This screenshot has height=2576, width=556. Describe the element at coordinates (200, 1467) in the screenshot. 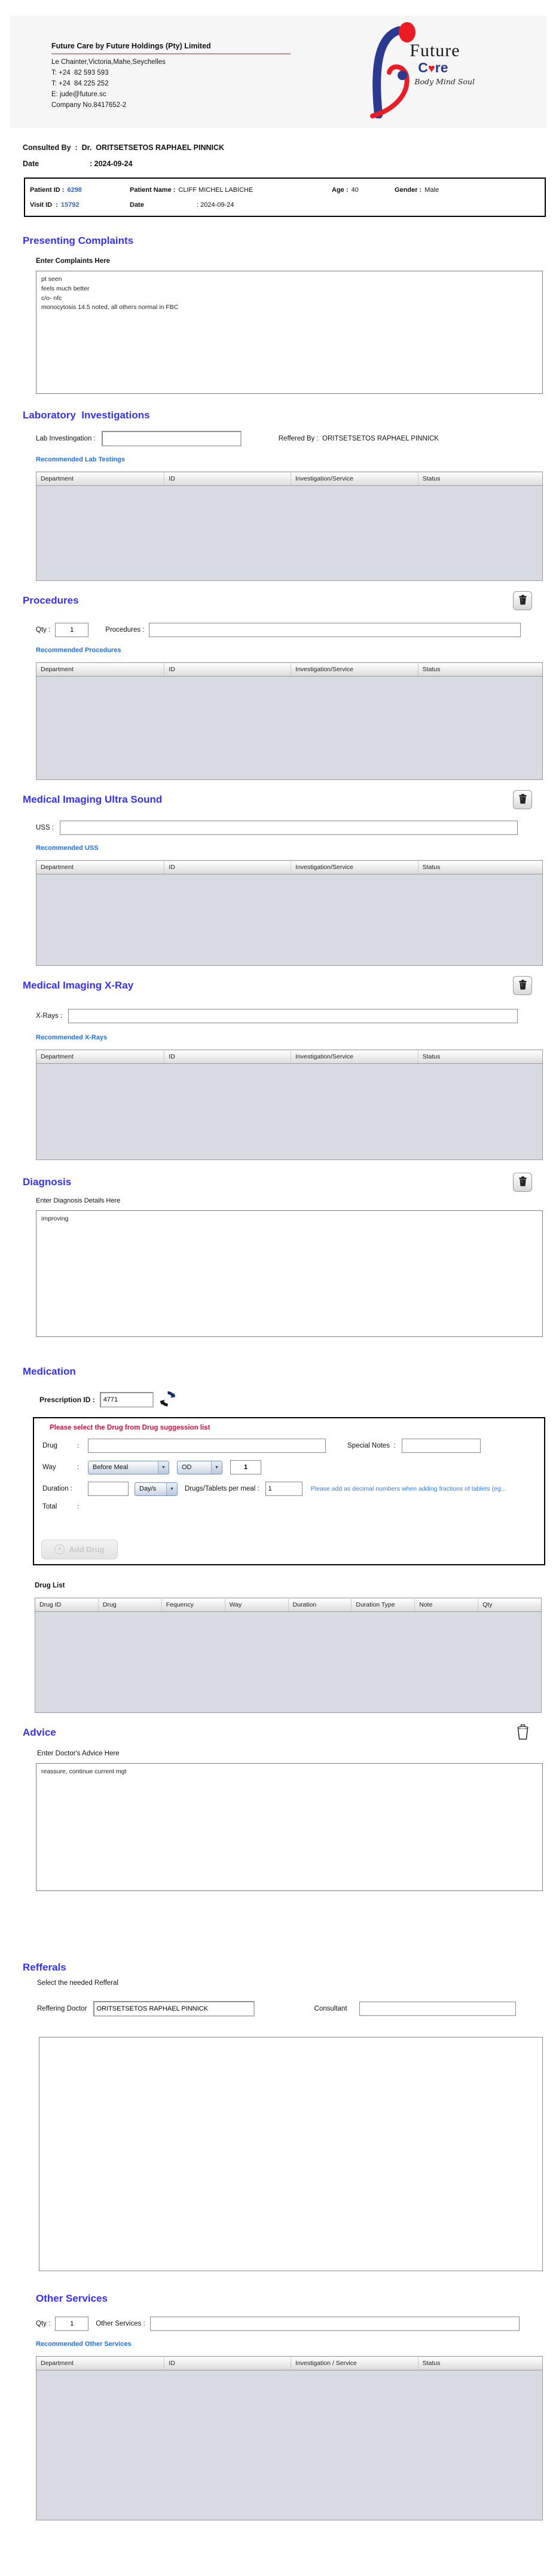

I see `frequency-dropdown: OD ▼` at that location.